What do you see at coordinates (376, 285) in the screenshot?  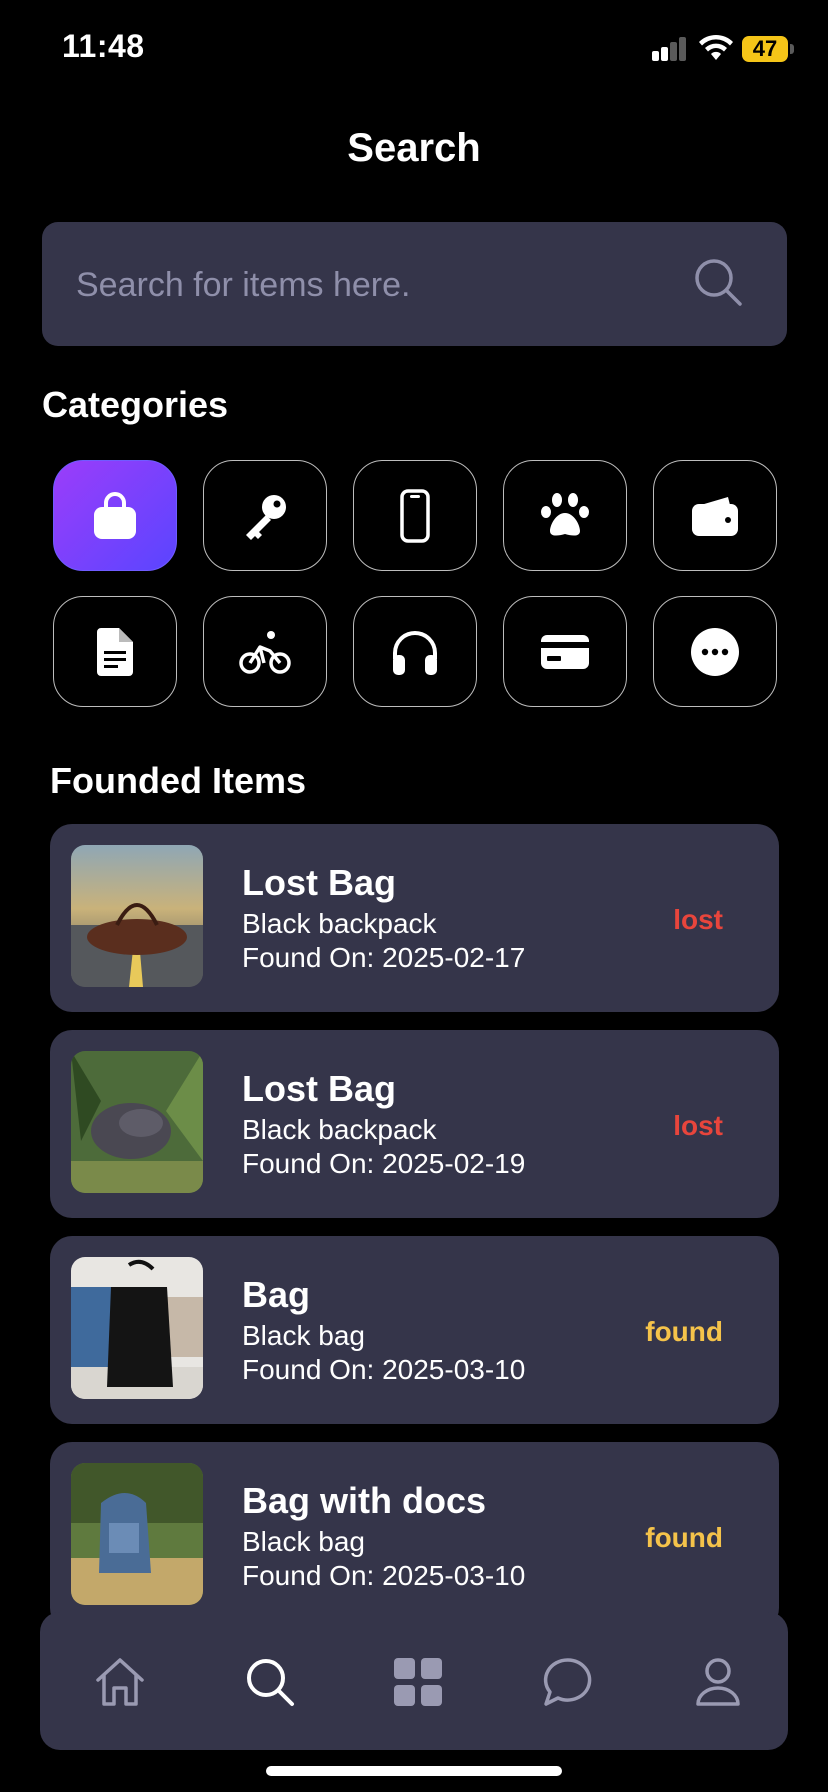 I see `search-input` at bounding box center [376, 285].